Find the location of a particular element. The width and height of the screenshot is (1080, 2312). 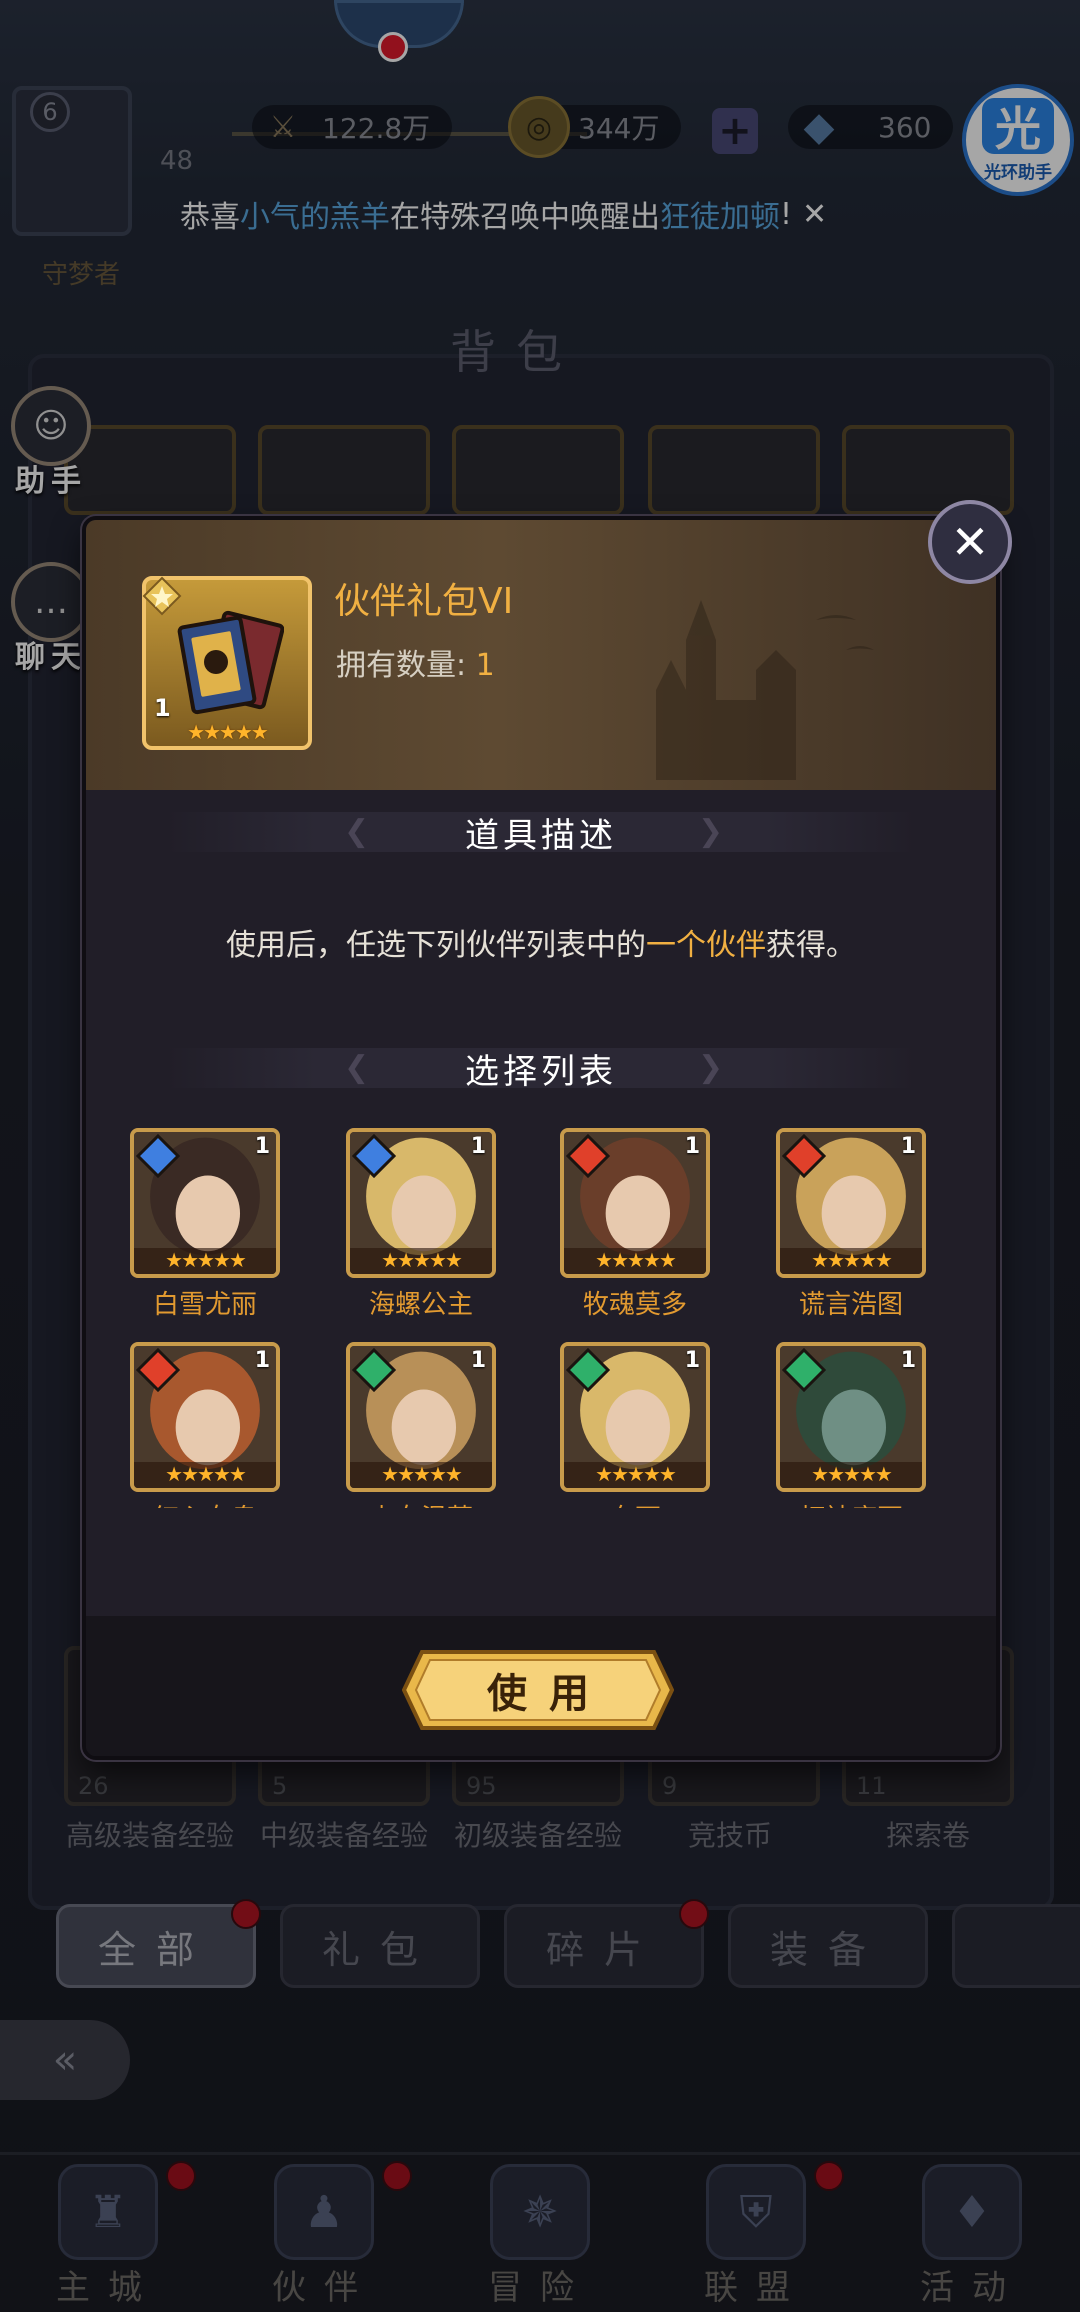

close-icon: ✕ is located at coordinates (970, 542).